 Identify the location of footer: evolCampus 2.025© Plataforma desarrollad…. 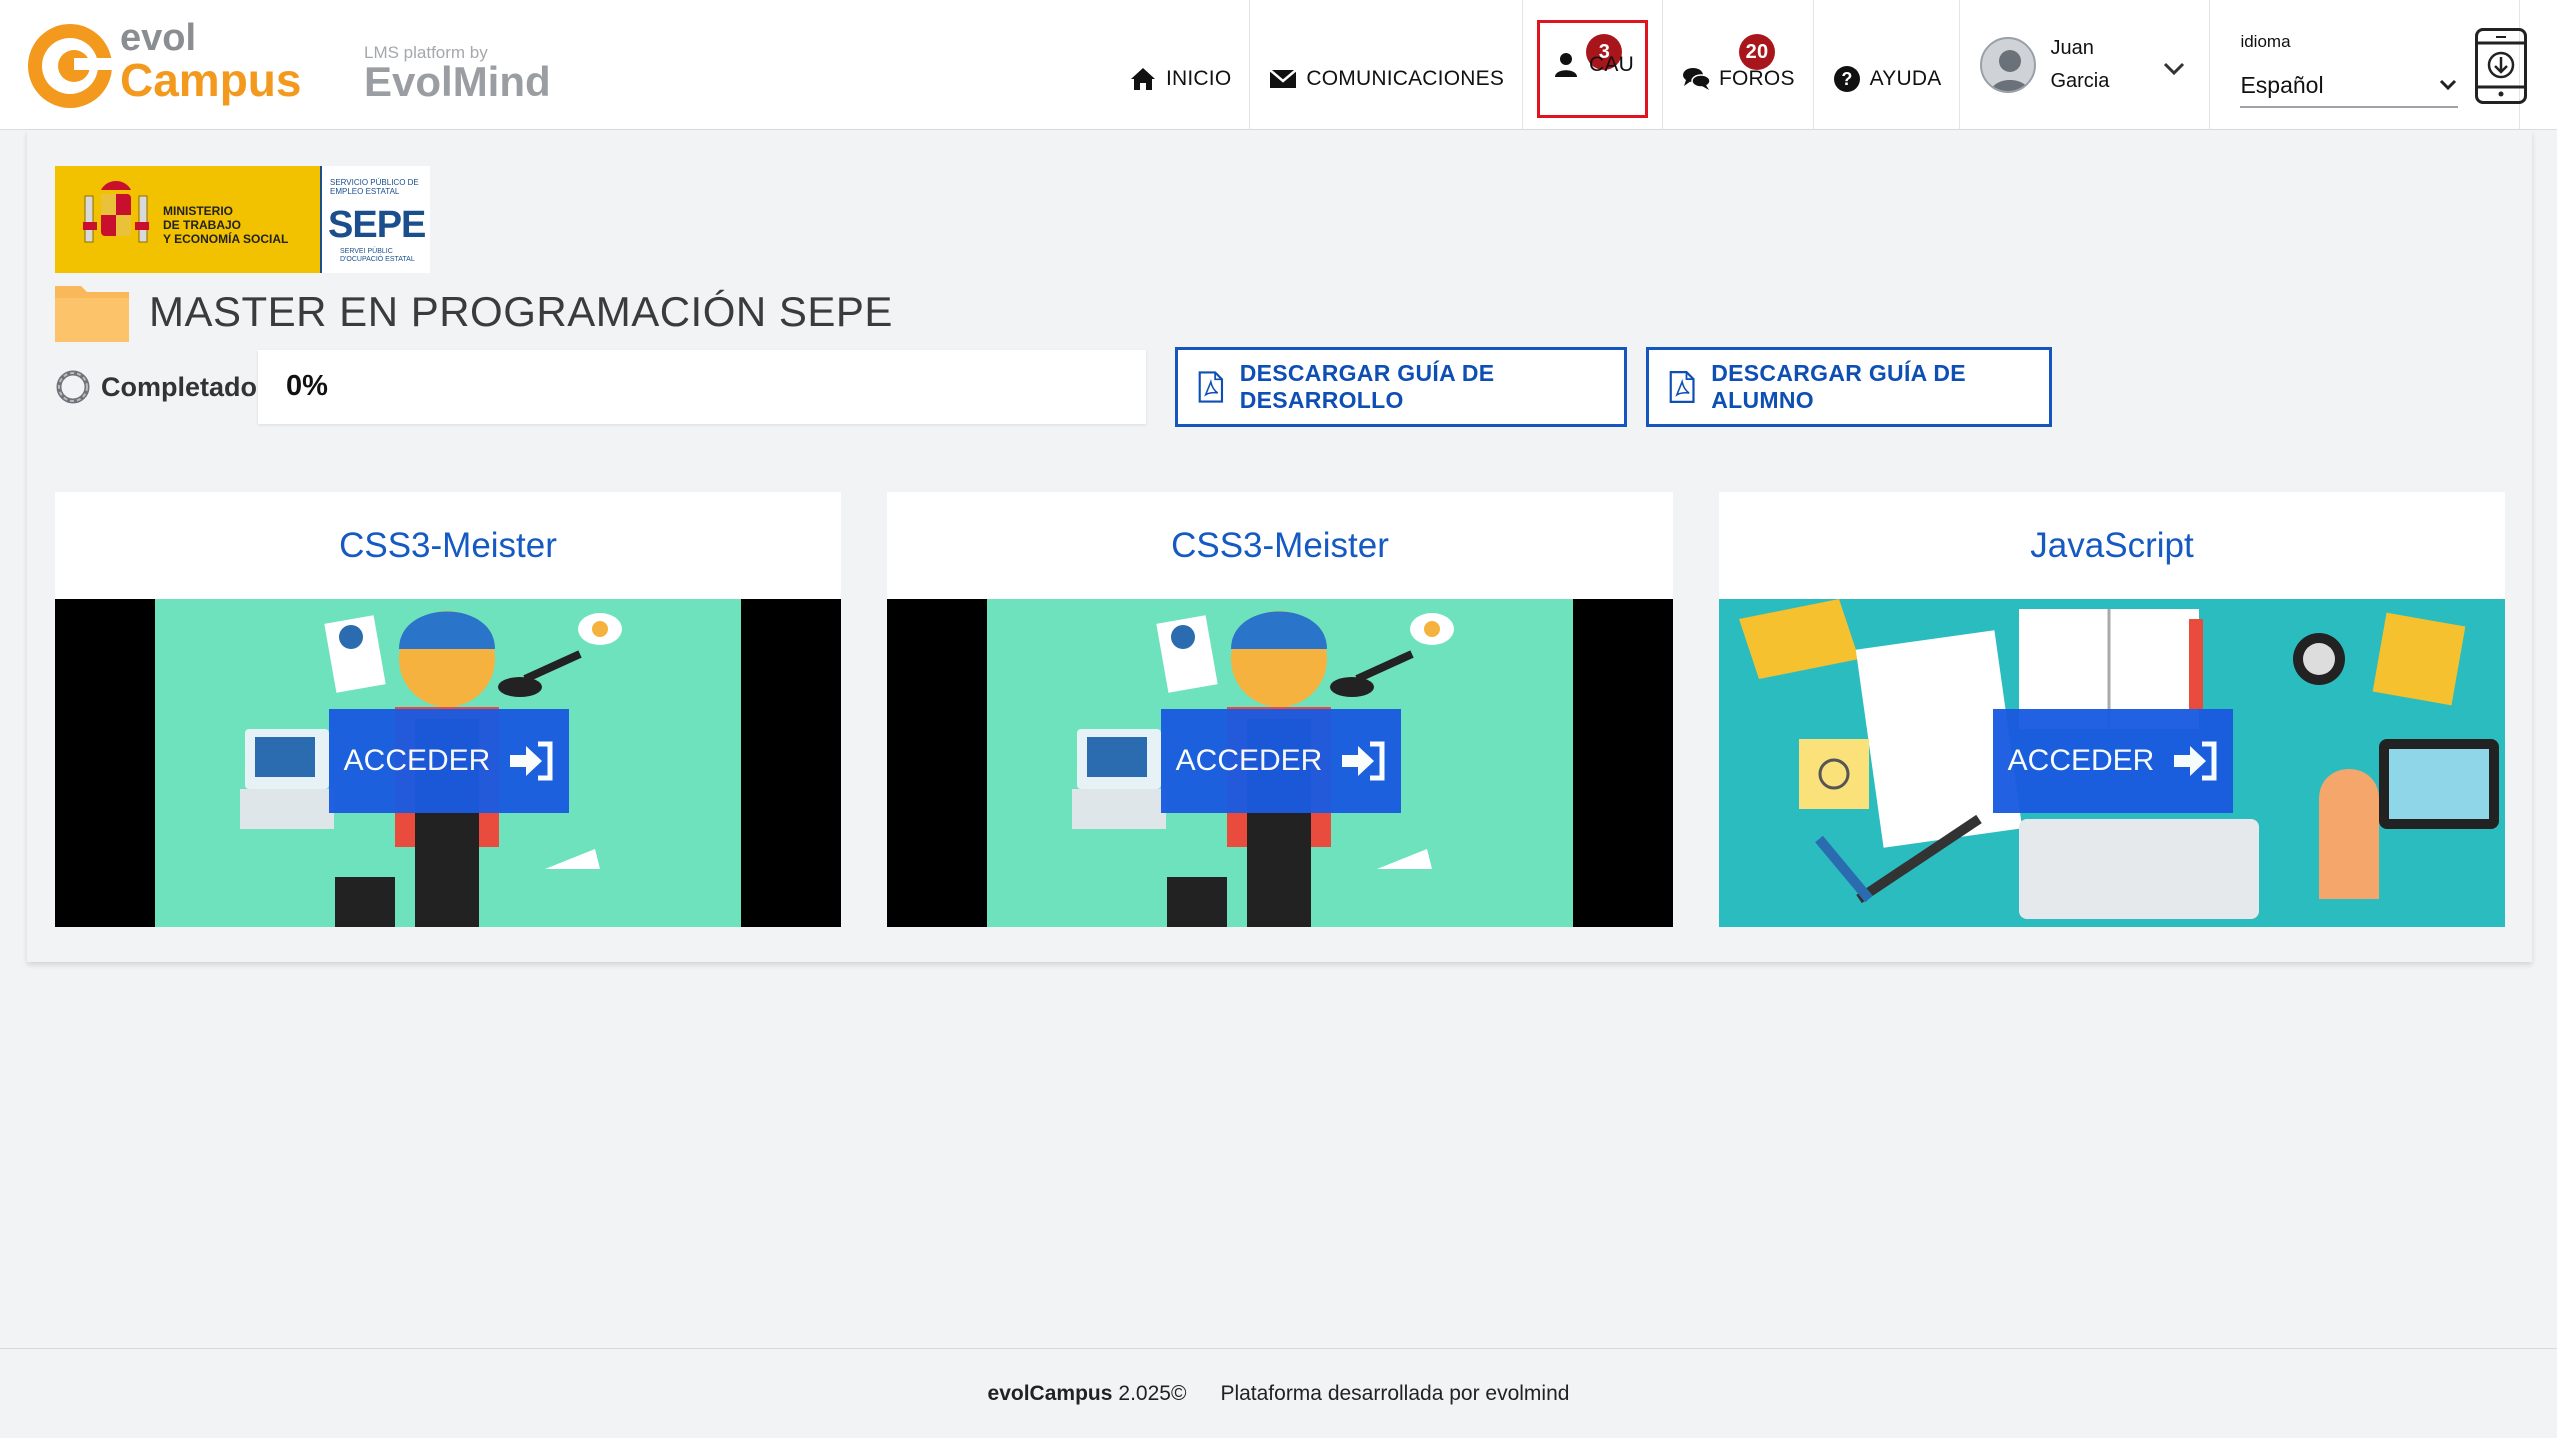
(1278, 1393).